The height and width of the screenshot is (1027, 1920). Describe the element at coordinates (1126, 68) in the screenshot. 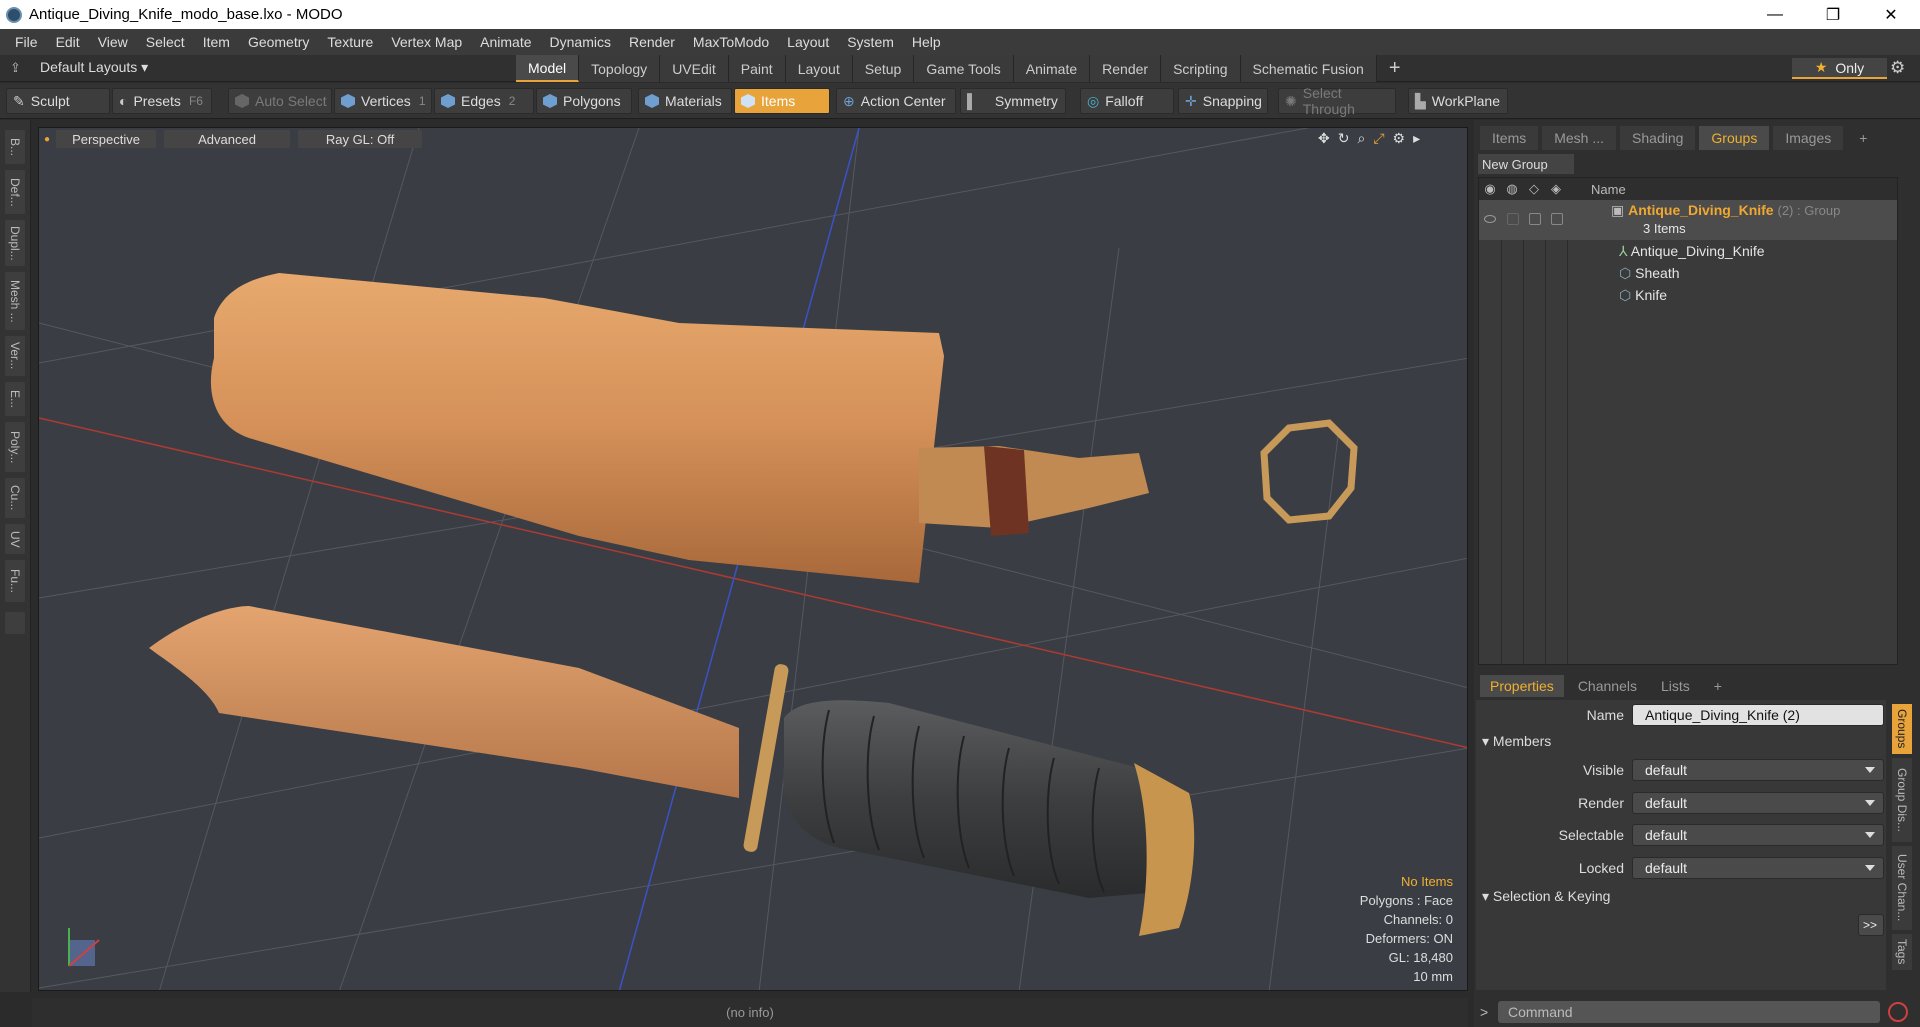

I see `tab-render: Render` at that location.